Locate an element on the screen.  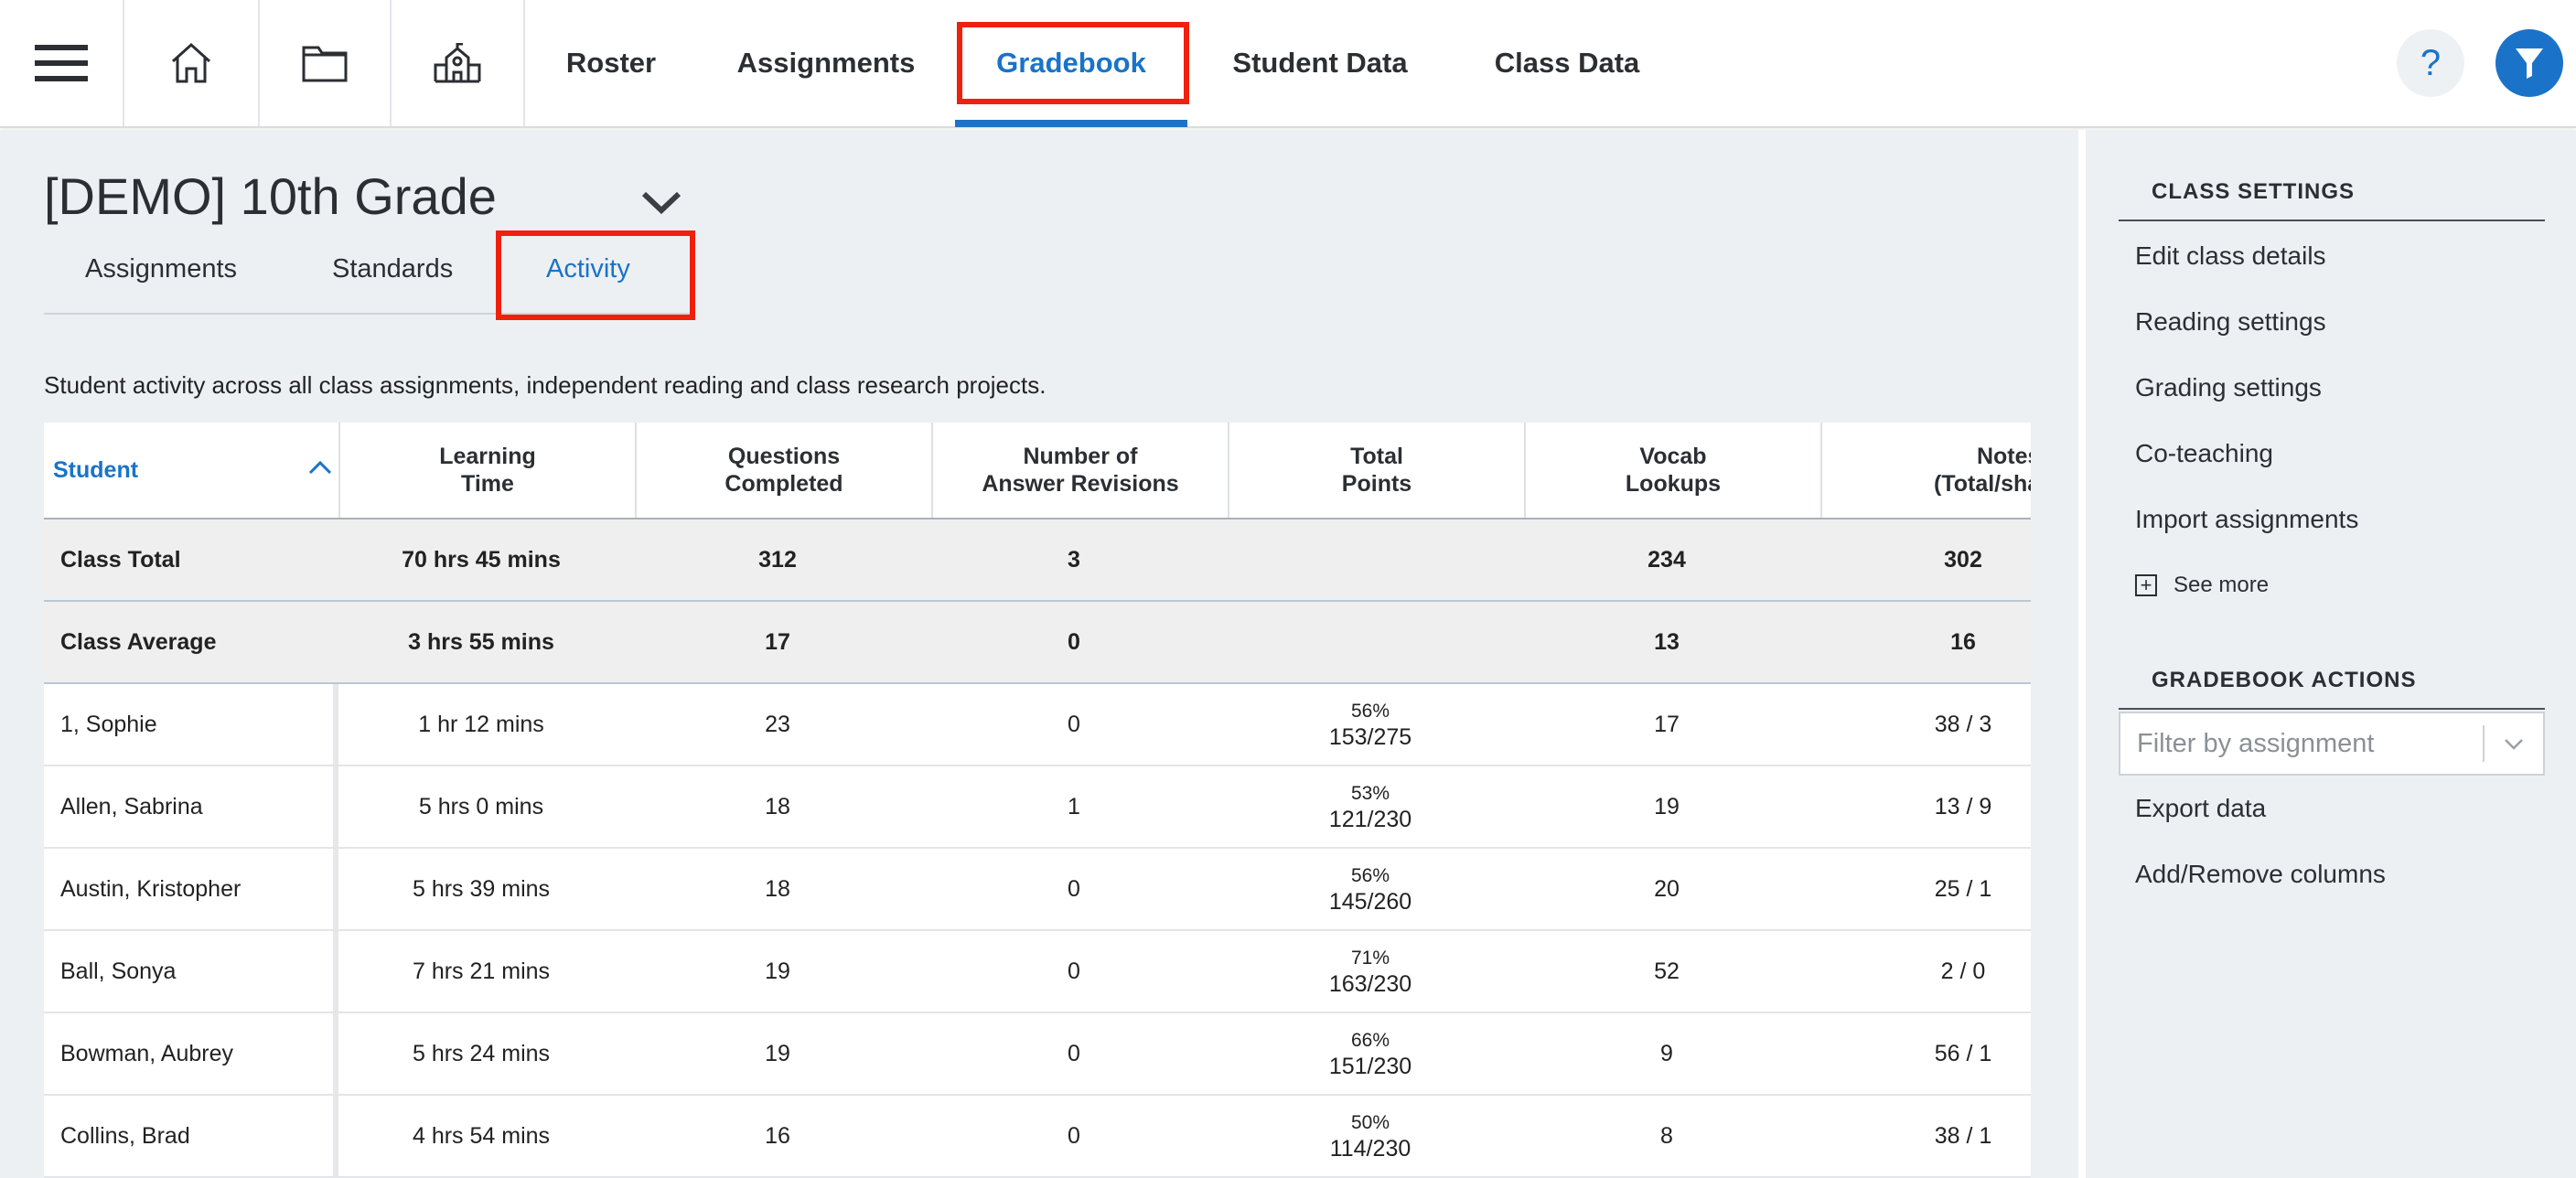
header-vocab-lookups: Vocab Lookups is located at coordinates (1674, 471).